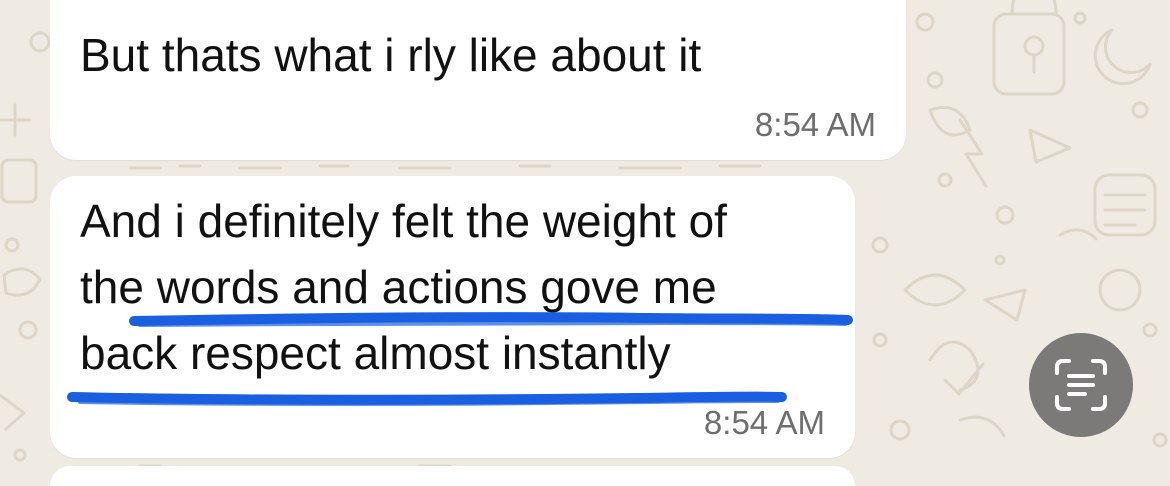 The height and width of the screenshot is (486, 1170). I want to click on message-text-line: the words and actions gove me, so click(398, 287).